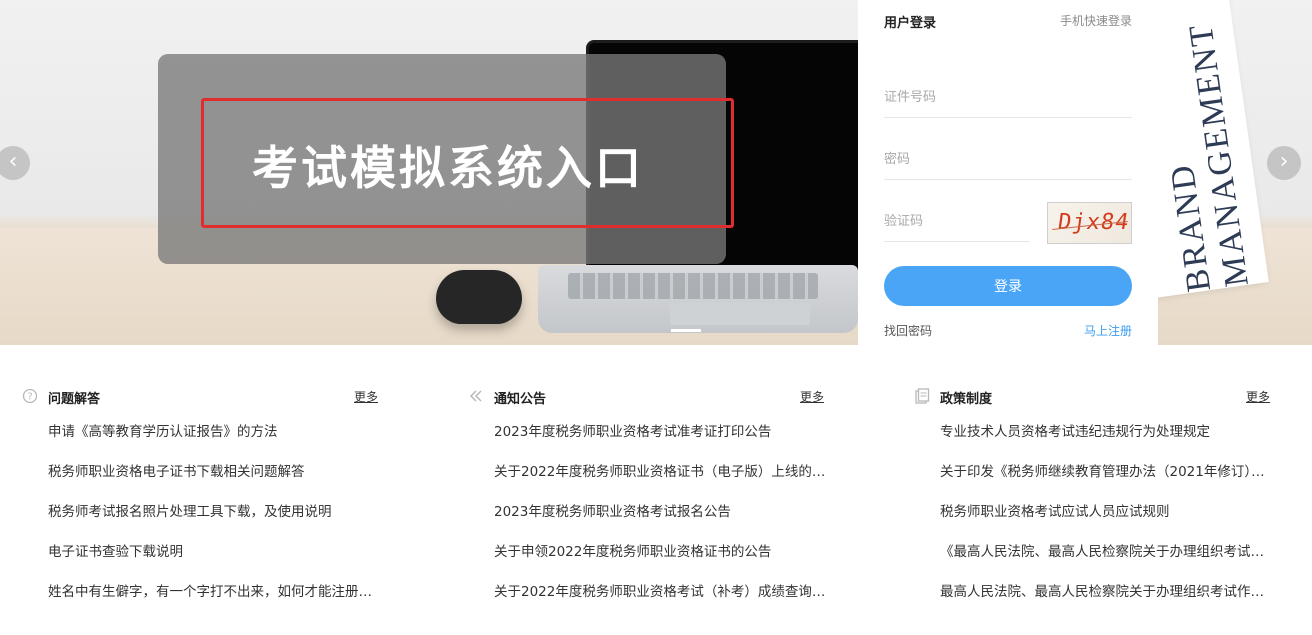 This screenshot has height=635, width=1312. I want to click on list-item: 申请《高等教育学历认证报告》的方法, so click(202, 432).